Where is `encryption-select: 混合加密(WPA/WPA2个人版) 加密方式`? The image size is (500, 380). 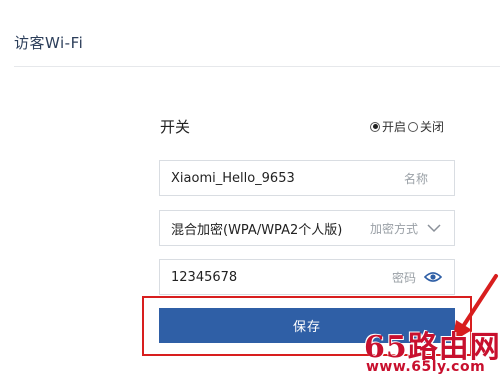 encryption-select: 混合加密(WPA/WPA2个人版) 加密方式 is located at coordinates (307, 228).